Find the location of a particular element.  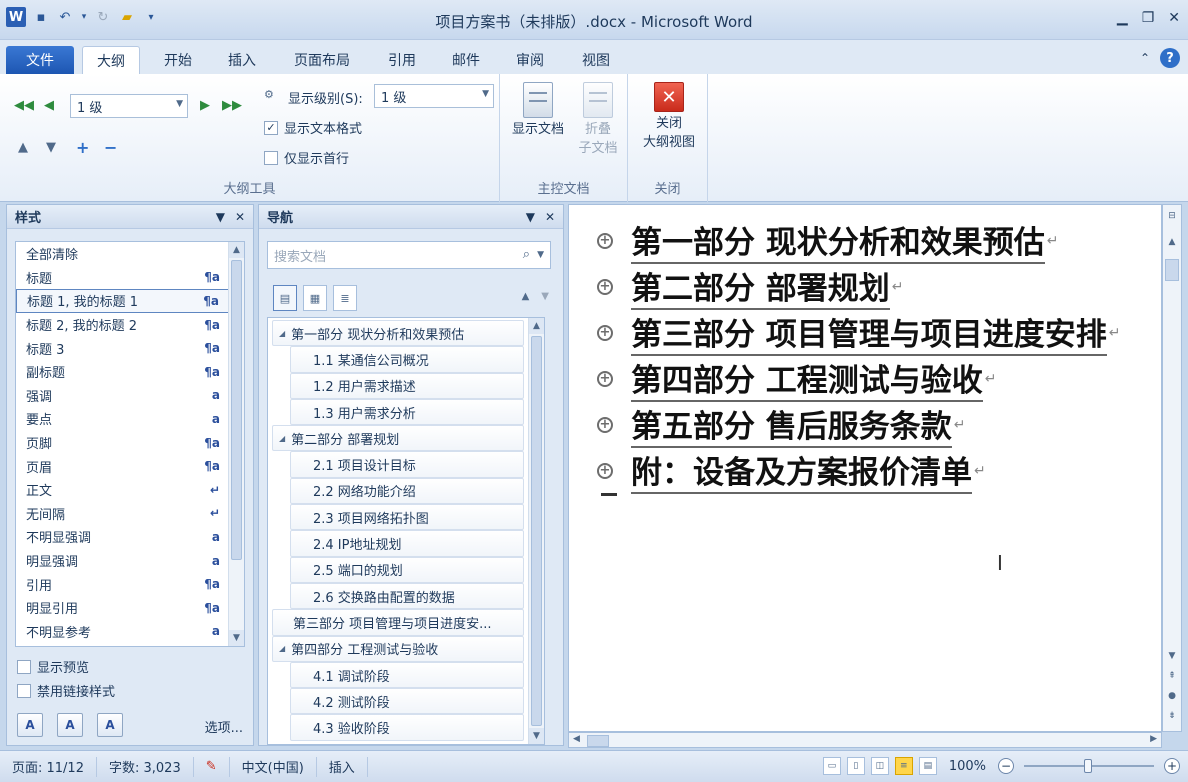

document-horizontal-scrollbar: ◀ ▶ is located at coordinates (865, 740).